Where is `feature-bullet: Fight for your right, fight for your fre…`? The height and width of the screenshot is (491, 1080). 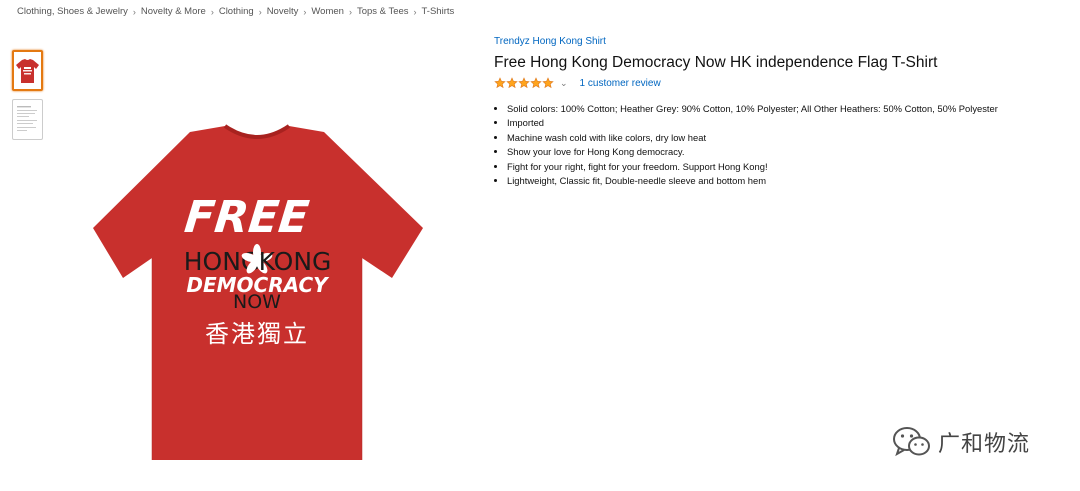
feature-bullet: Fight for your right, fight for your fre… is located at coordinates (790, 167).